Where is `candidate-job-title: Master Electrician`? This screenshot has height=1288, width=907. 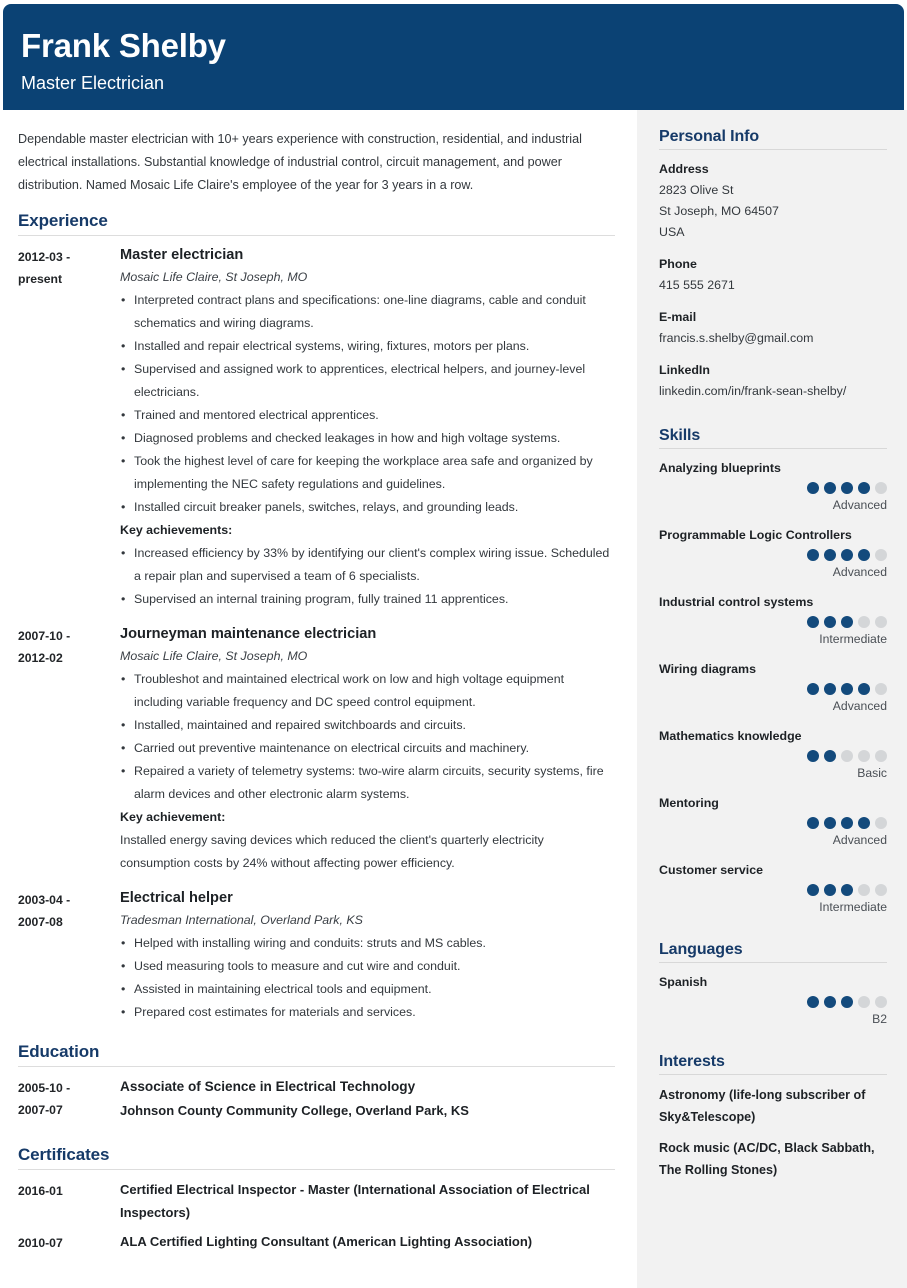 candidate-job-title: Master Electrician is located at coordinates (93, 83).